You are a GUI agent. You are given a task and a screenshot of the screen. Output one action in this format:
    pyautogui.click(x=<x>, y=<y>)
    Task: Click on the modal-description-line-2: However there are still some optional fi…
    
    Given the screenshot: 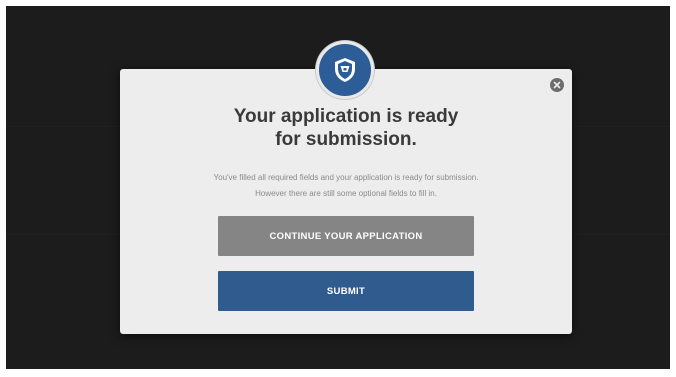 What is the action you would take?
    pyautogui.click(x=346, y=193)
    